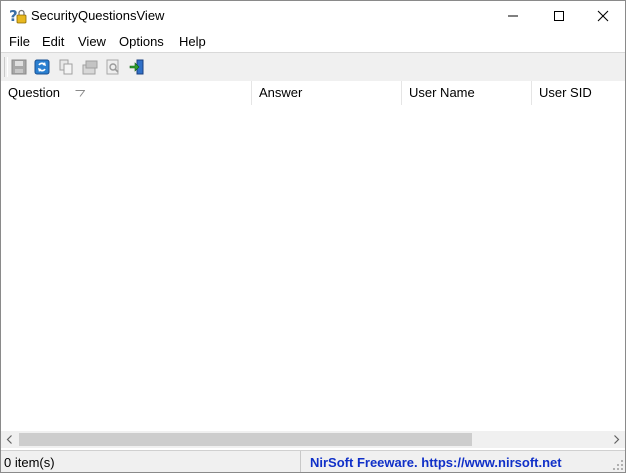 This screenshot has width=626, height=473. What do you see at coordinates (618, 465) in the screenshot?
I see `resize-grip-icon` at bounding box center [618, 465].